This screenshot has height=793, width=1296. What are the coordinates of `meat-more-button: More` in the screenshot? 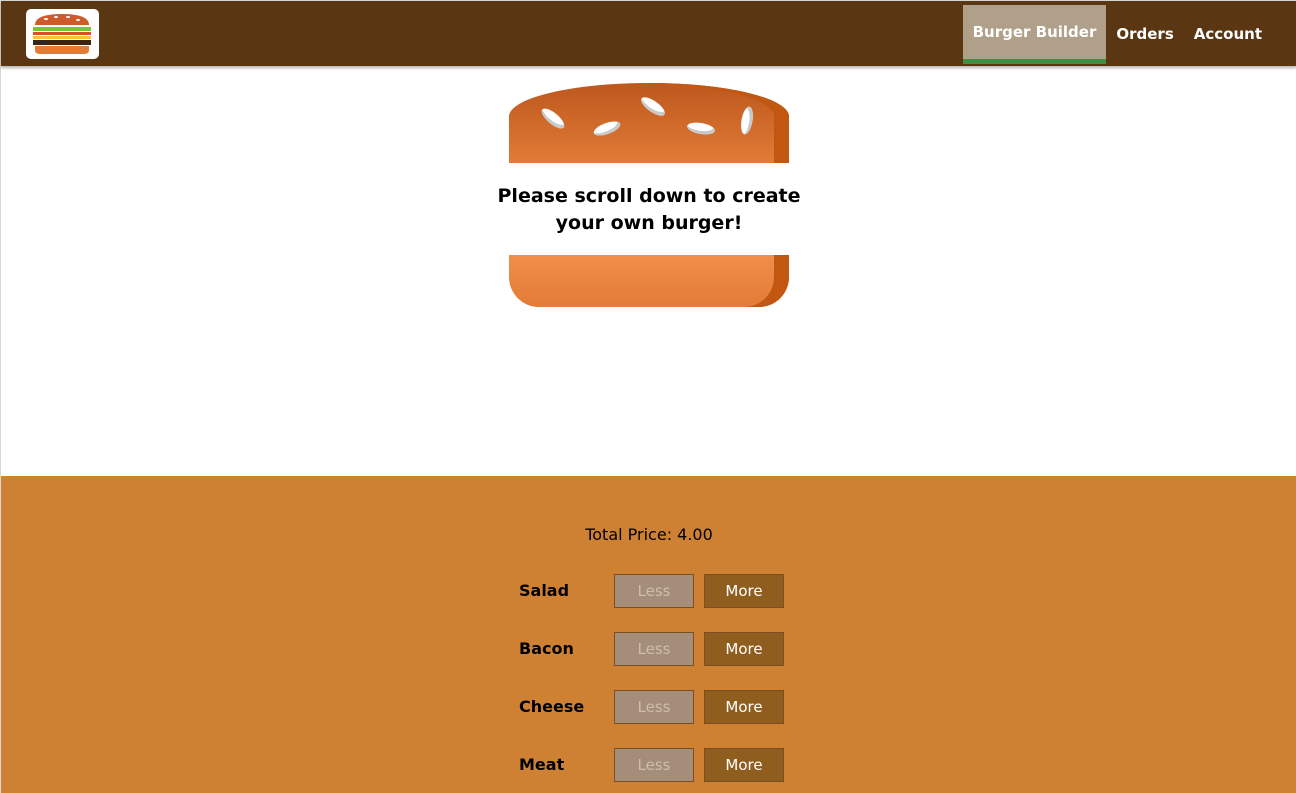 It's located at (744, 765).